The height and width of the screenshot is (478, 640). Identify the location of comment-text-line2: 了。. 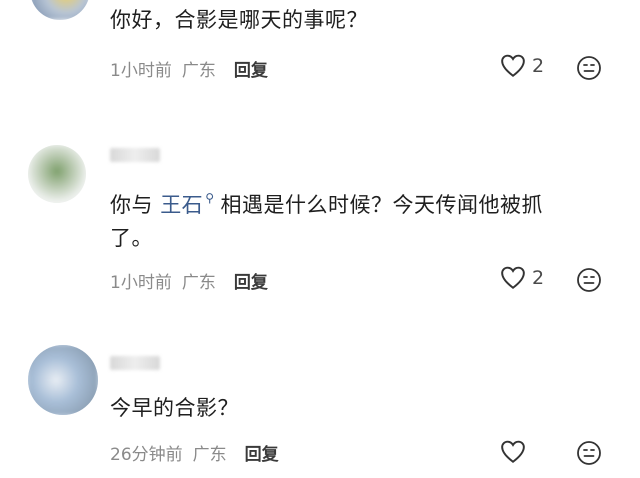
(131, 238).